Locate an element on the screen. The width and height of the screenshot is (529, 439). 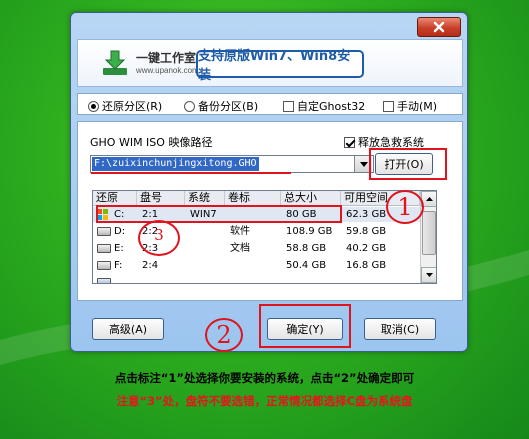
header-banner: 一键工作室 www.upanok.com 支持原版Win7、Win8安装 is located at coordinates (270, 63).